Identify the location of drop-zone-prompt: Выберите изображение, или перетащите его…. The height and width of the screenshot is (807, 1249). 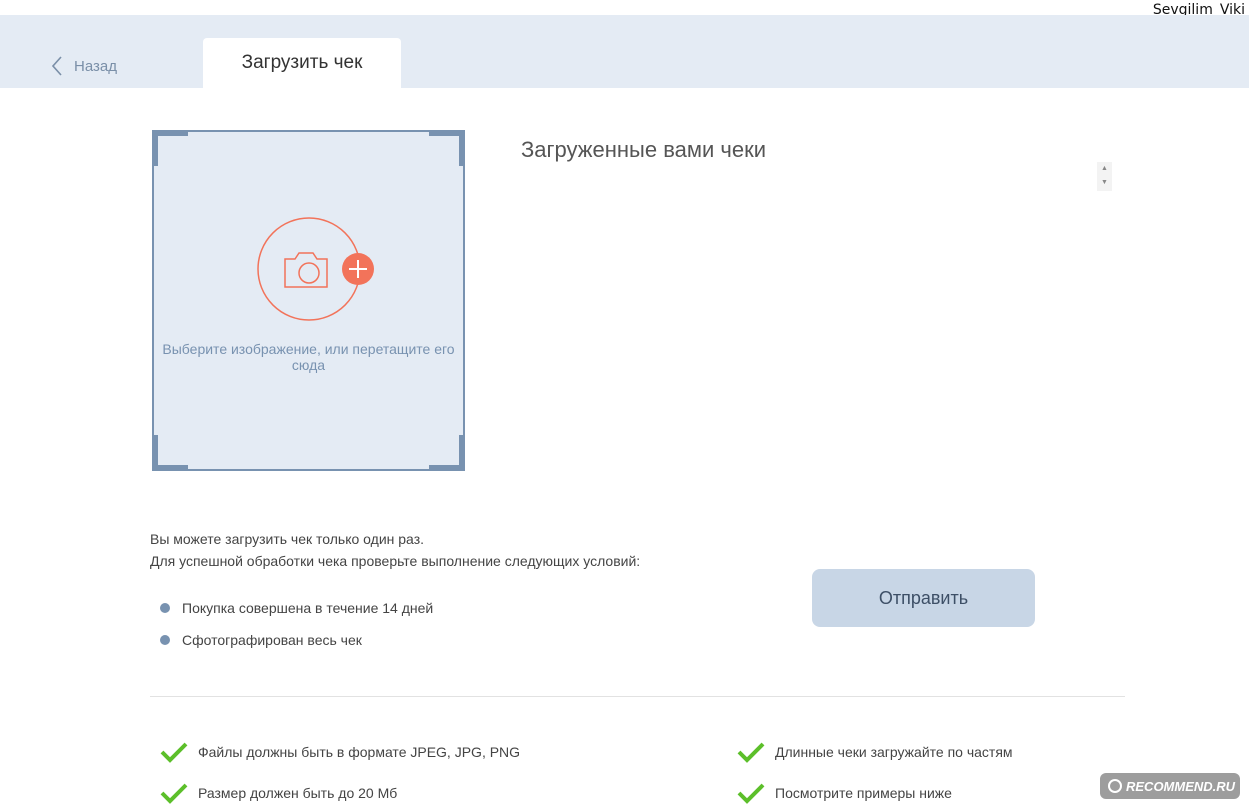
(308, 357).